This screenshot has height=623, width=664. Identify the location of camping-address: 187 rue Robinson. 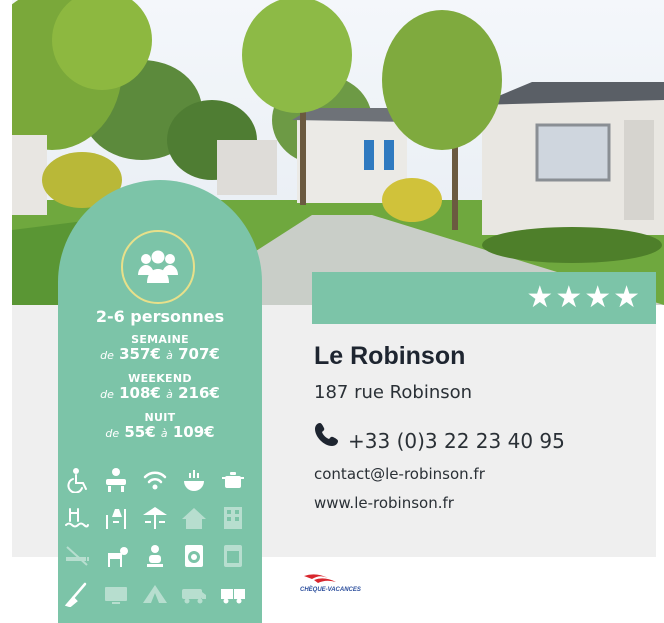
(393, 392).